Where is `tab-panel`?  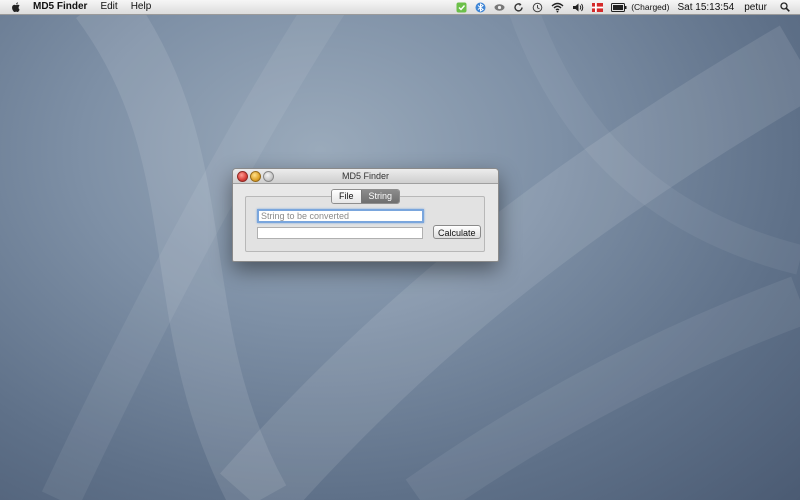 tab-panel is located at coordinates (365, 224).